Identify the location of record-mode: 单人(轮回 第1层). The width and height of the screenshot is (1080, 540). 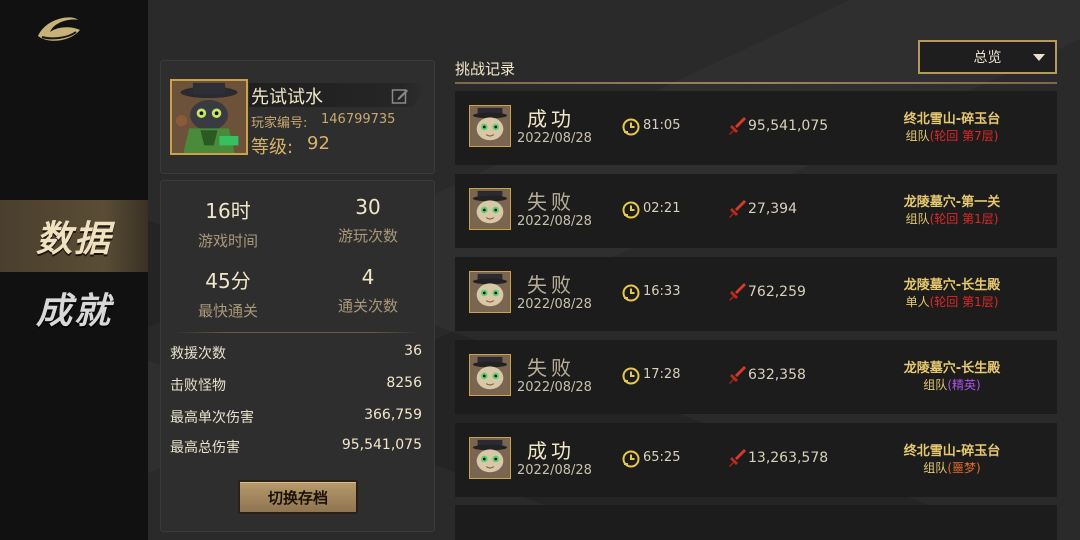
(952, 301).